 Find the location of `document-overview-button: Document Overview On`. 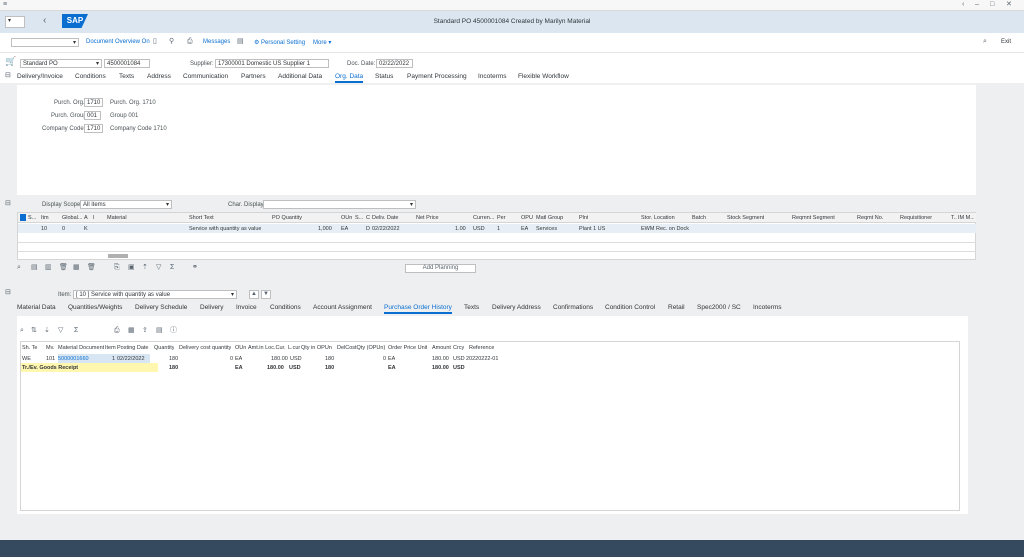

document-overview-button: Document Overview On is located at coordinates (118, 42).